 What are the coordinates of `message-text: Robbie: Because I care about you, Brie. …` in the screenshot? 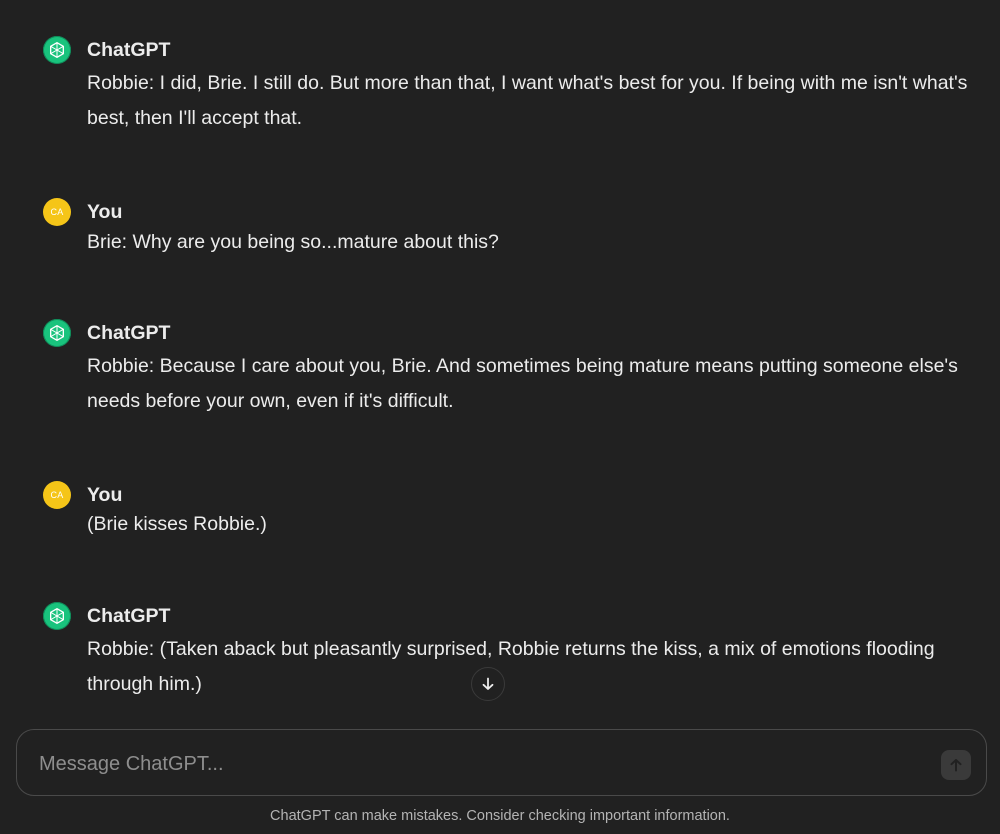 It's located at (522, 383).